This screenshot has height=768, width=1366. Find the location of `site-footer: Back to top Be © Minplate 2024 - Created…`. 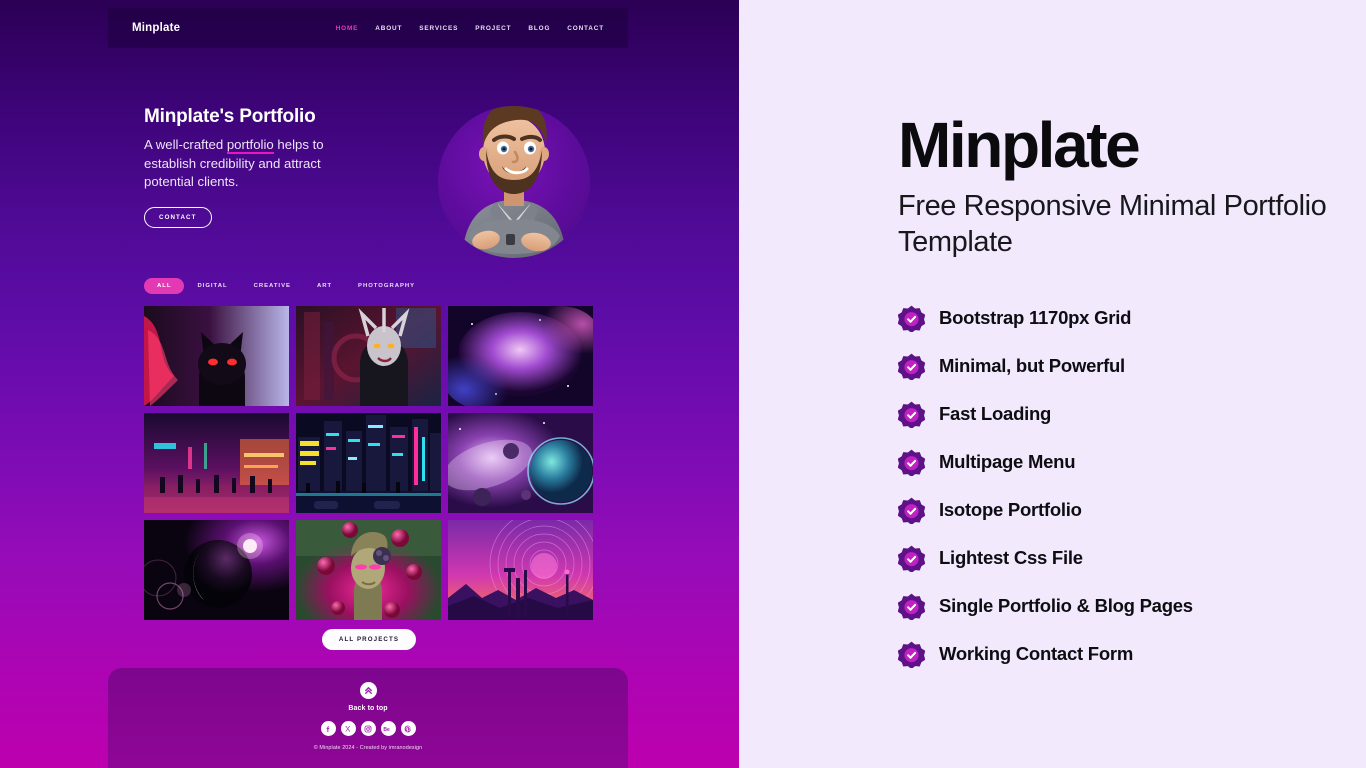

site-footer: Back to top Be © Minplate 2024 - Created… is located at coordinates (368, 718).